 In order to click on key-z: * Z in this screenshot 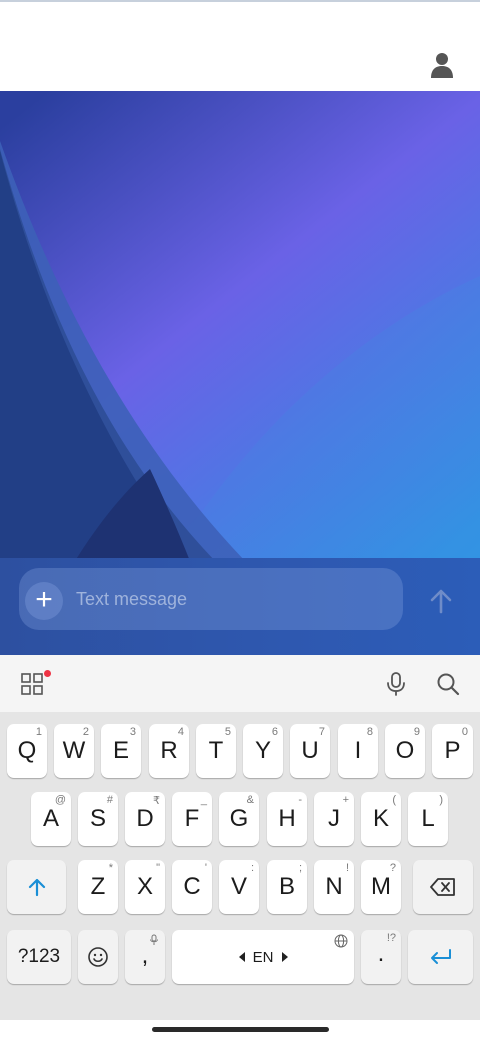, I will do `click(98, 887)`.